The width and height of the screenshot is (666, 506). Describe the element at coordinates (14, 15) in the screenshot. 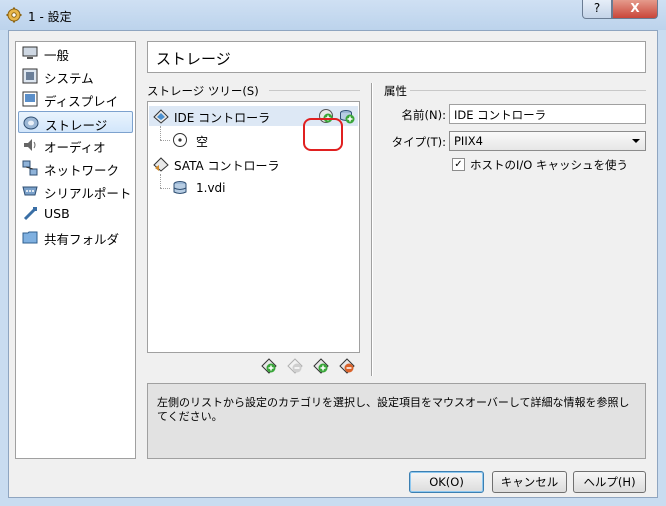

I see `gear-icon` at that location.